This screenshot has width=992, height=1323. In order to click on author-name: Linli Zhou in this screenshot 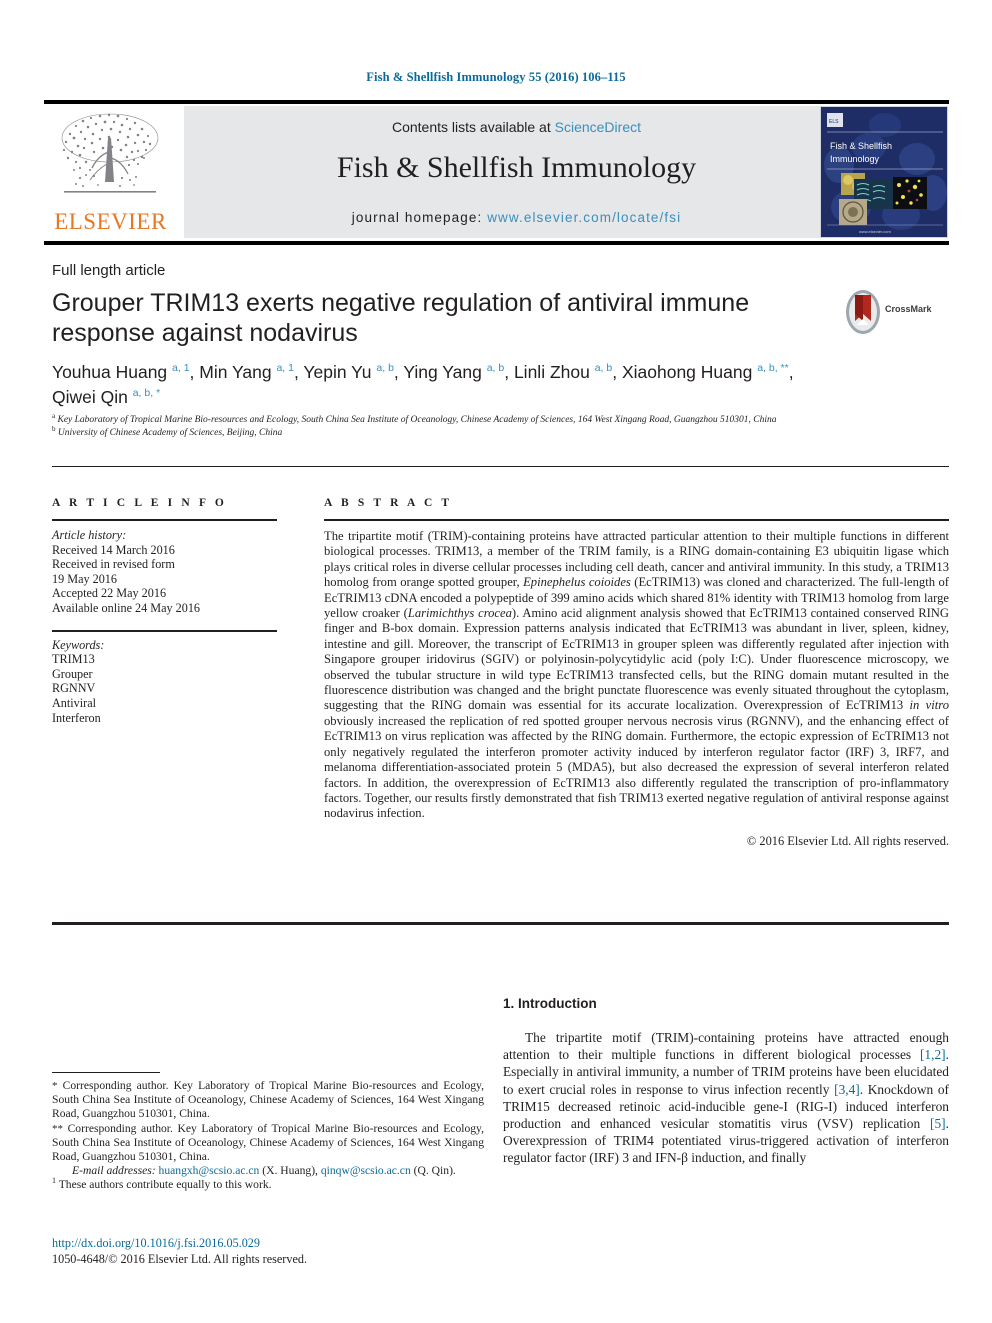, I will do `click(554, 372)`.